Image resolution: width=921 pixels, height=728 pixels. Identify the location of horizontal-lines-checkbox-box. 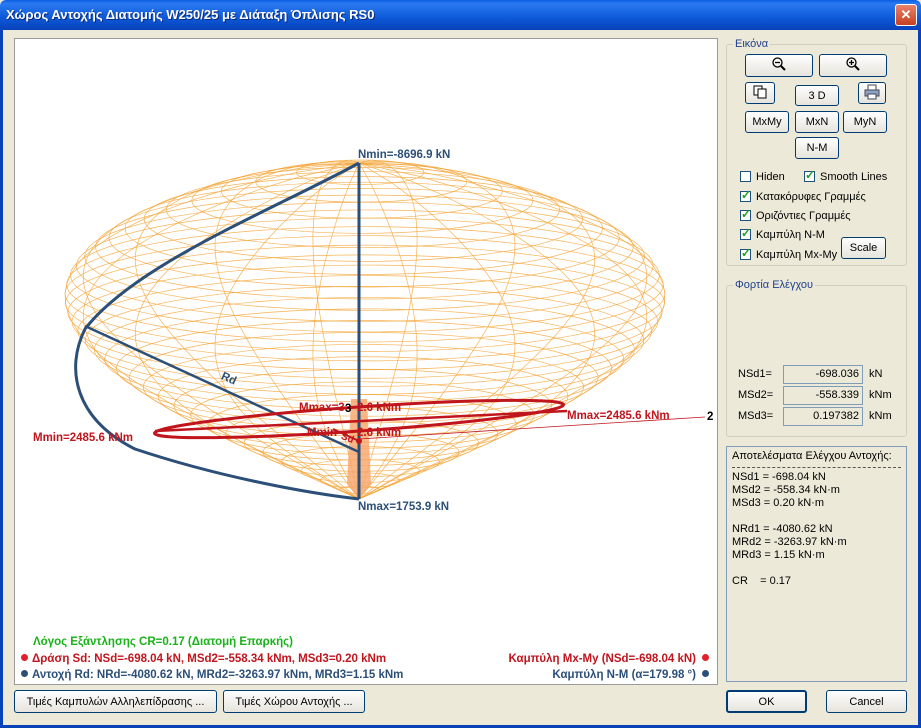
(745, 214).